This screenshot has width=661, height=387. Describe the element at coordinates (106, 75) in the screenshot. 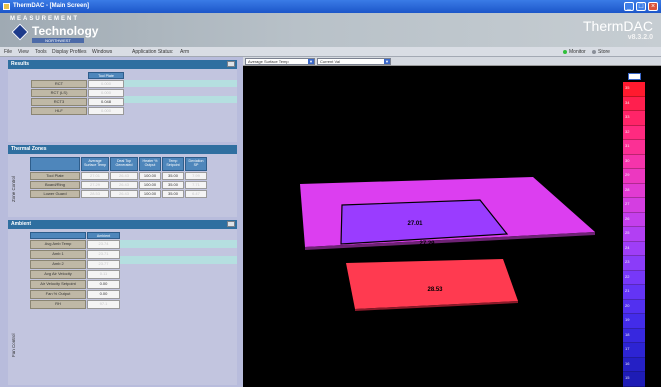

I see `results-column-header: Tool Plate` at that location.